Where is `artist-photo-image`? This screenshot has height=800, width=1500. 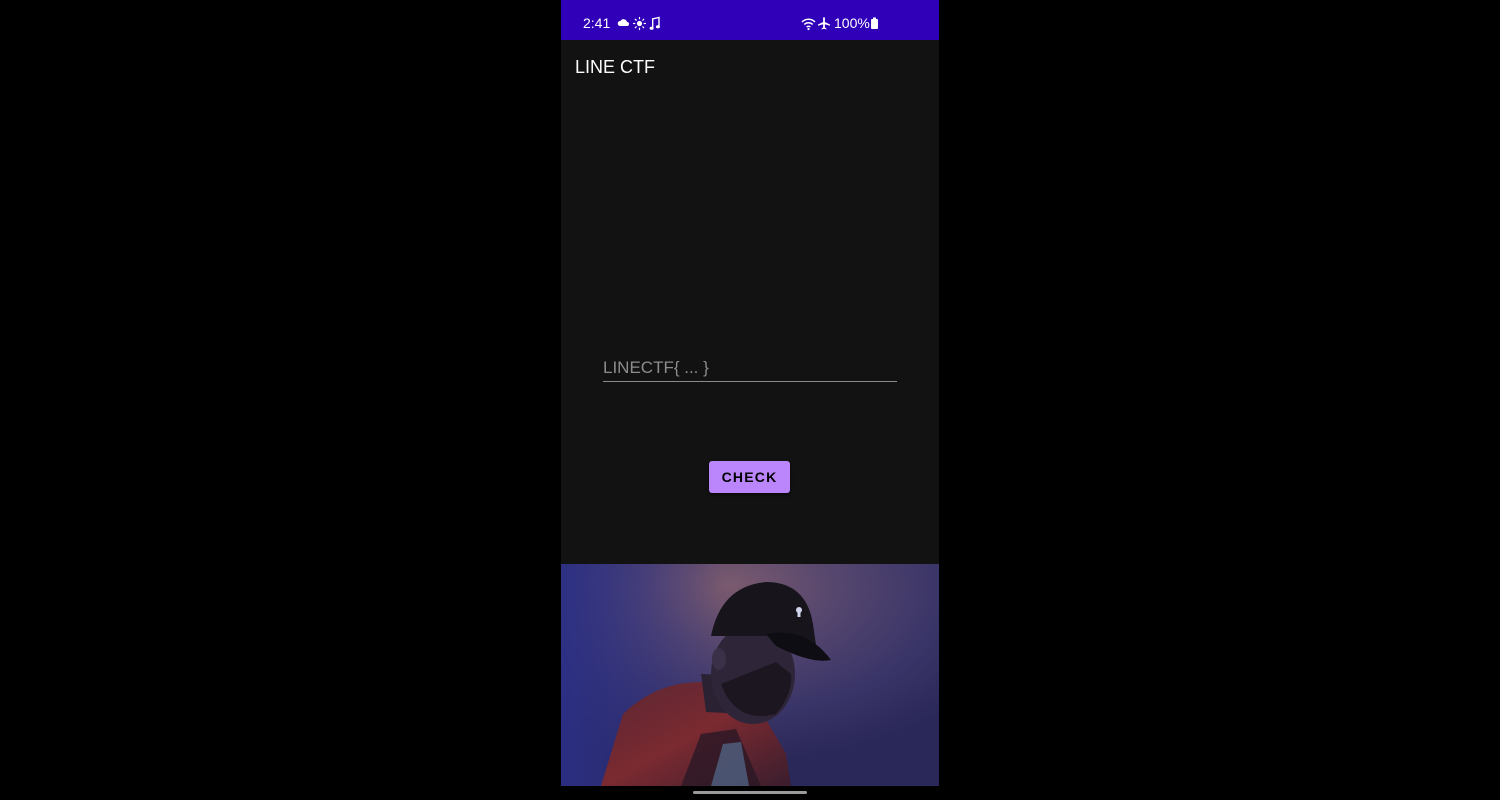
artist-photo-image is located at coordinates (750, 675).